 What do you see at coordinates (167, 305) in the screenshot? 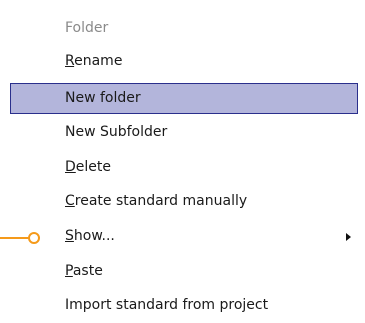
I see `menu-item-label: Import standard from project` at bounding box center [167, 305].